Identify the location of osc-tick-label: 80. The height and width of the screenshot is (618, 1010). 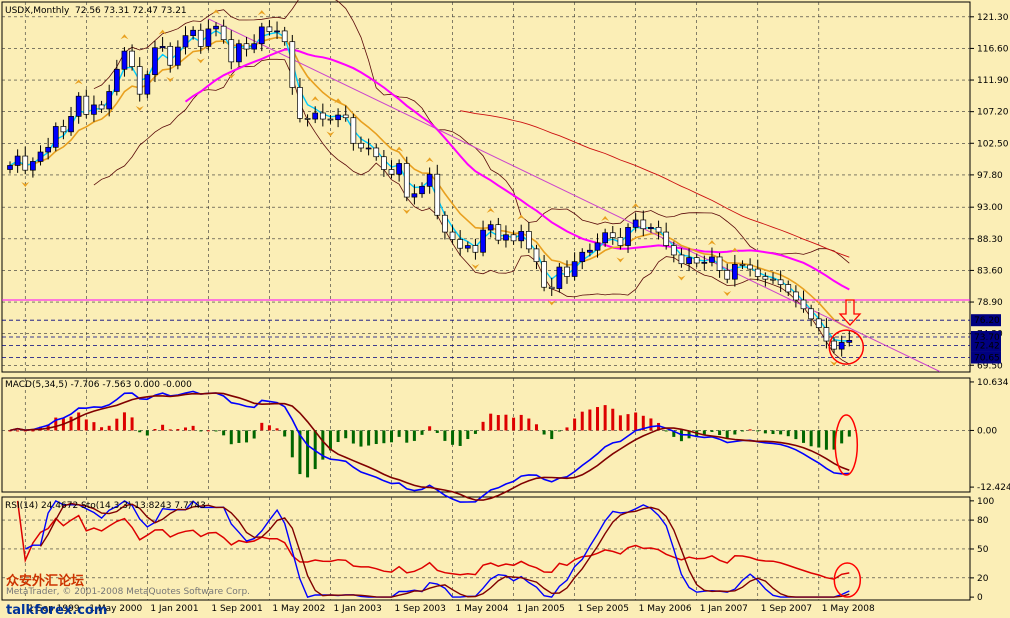
(983, 521).